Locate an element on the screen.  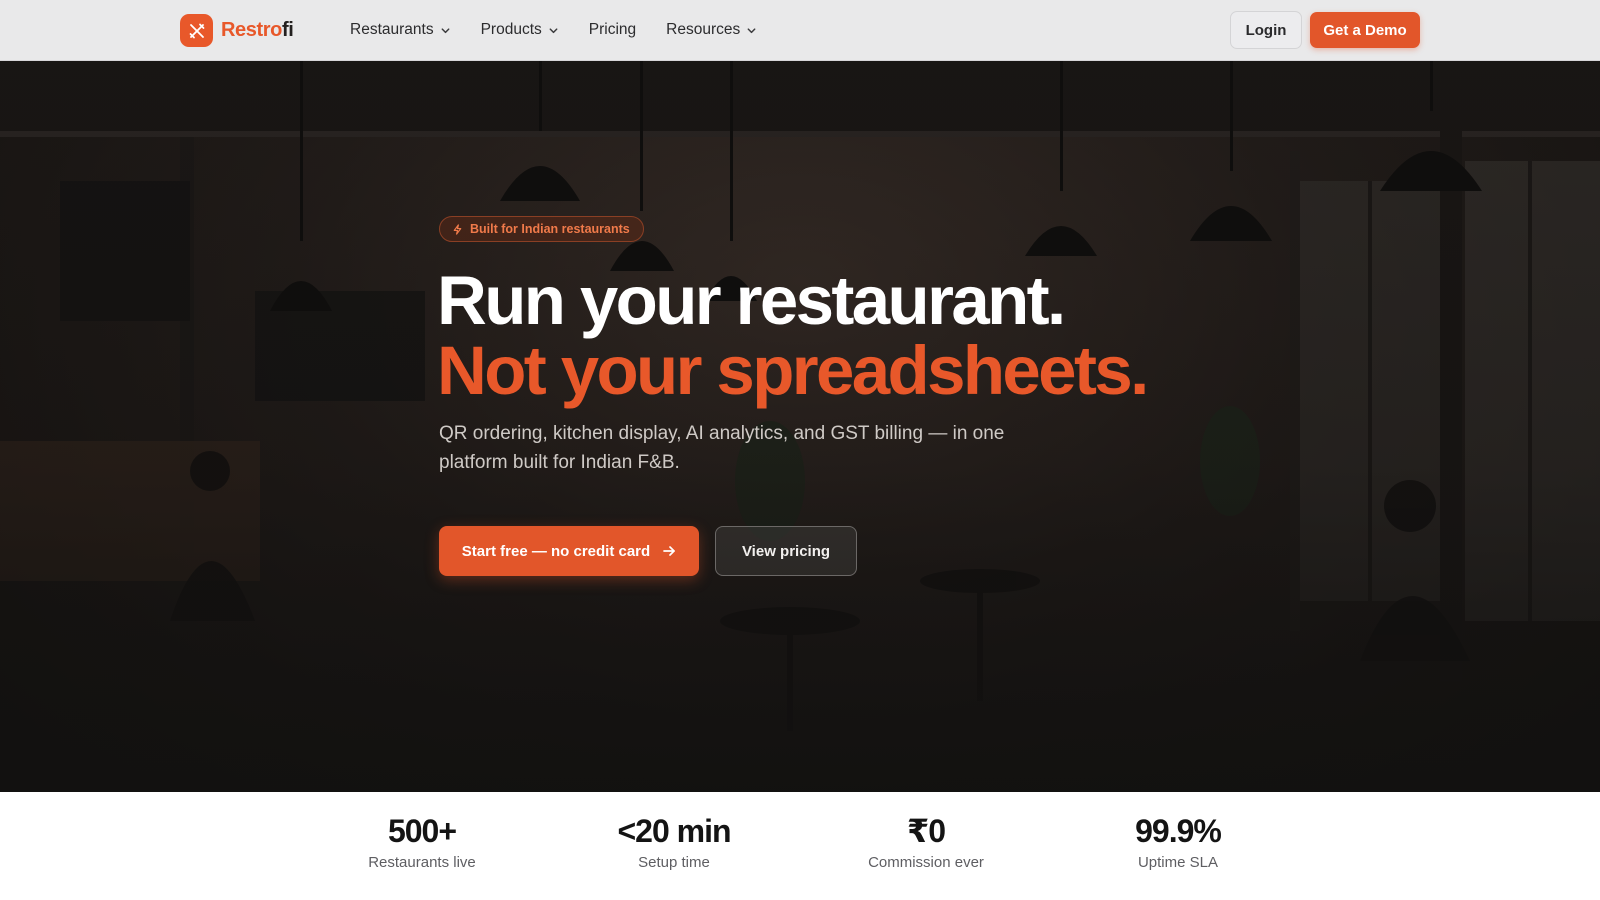
stat-value: 500+ is located at coordinates (422, 831).